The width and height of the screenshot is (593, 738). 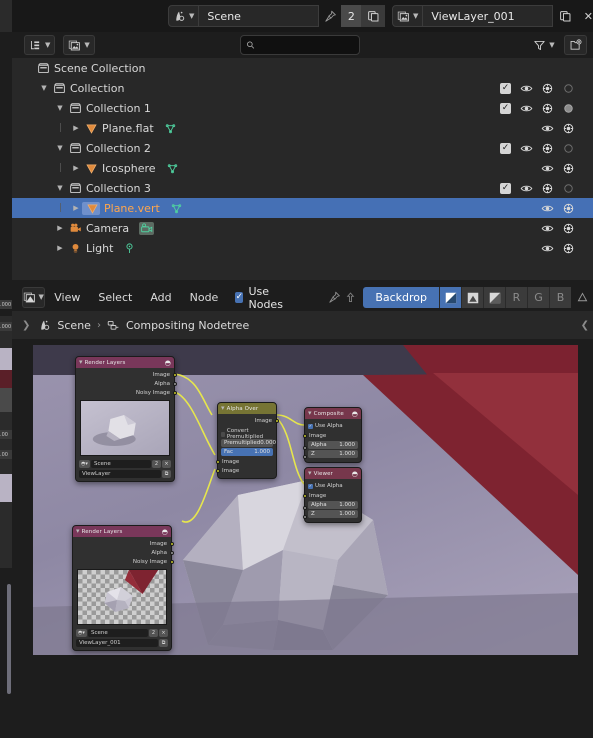 I want to click on table-row: ▼ Collection ✓, so click(x=302, y=88).